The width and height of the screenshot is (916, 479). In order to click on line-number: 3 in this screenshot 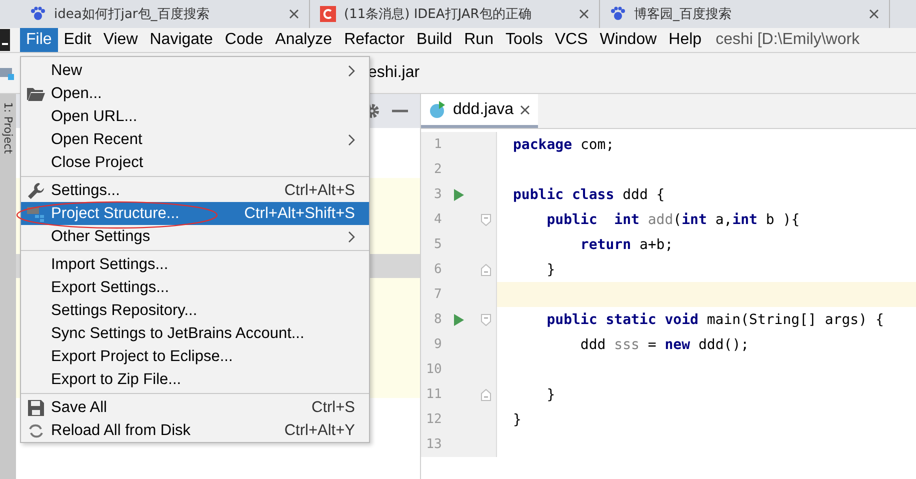, I will do `click(437, 194)`.